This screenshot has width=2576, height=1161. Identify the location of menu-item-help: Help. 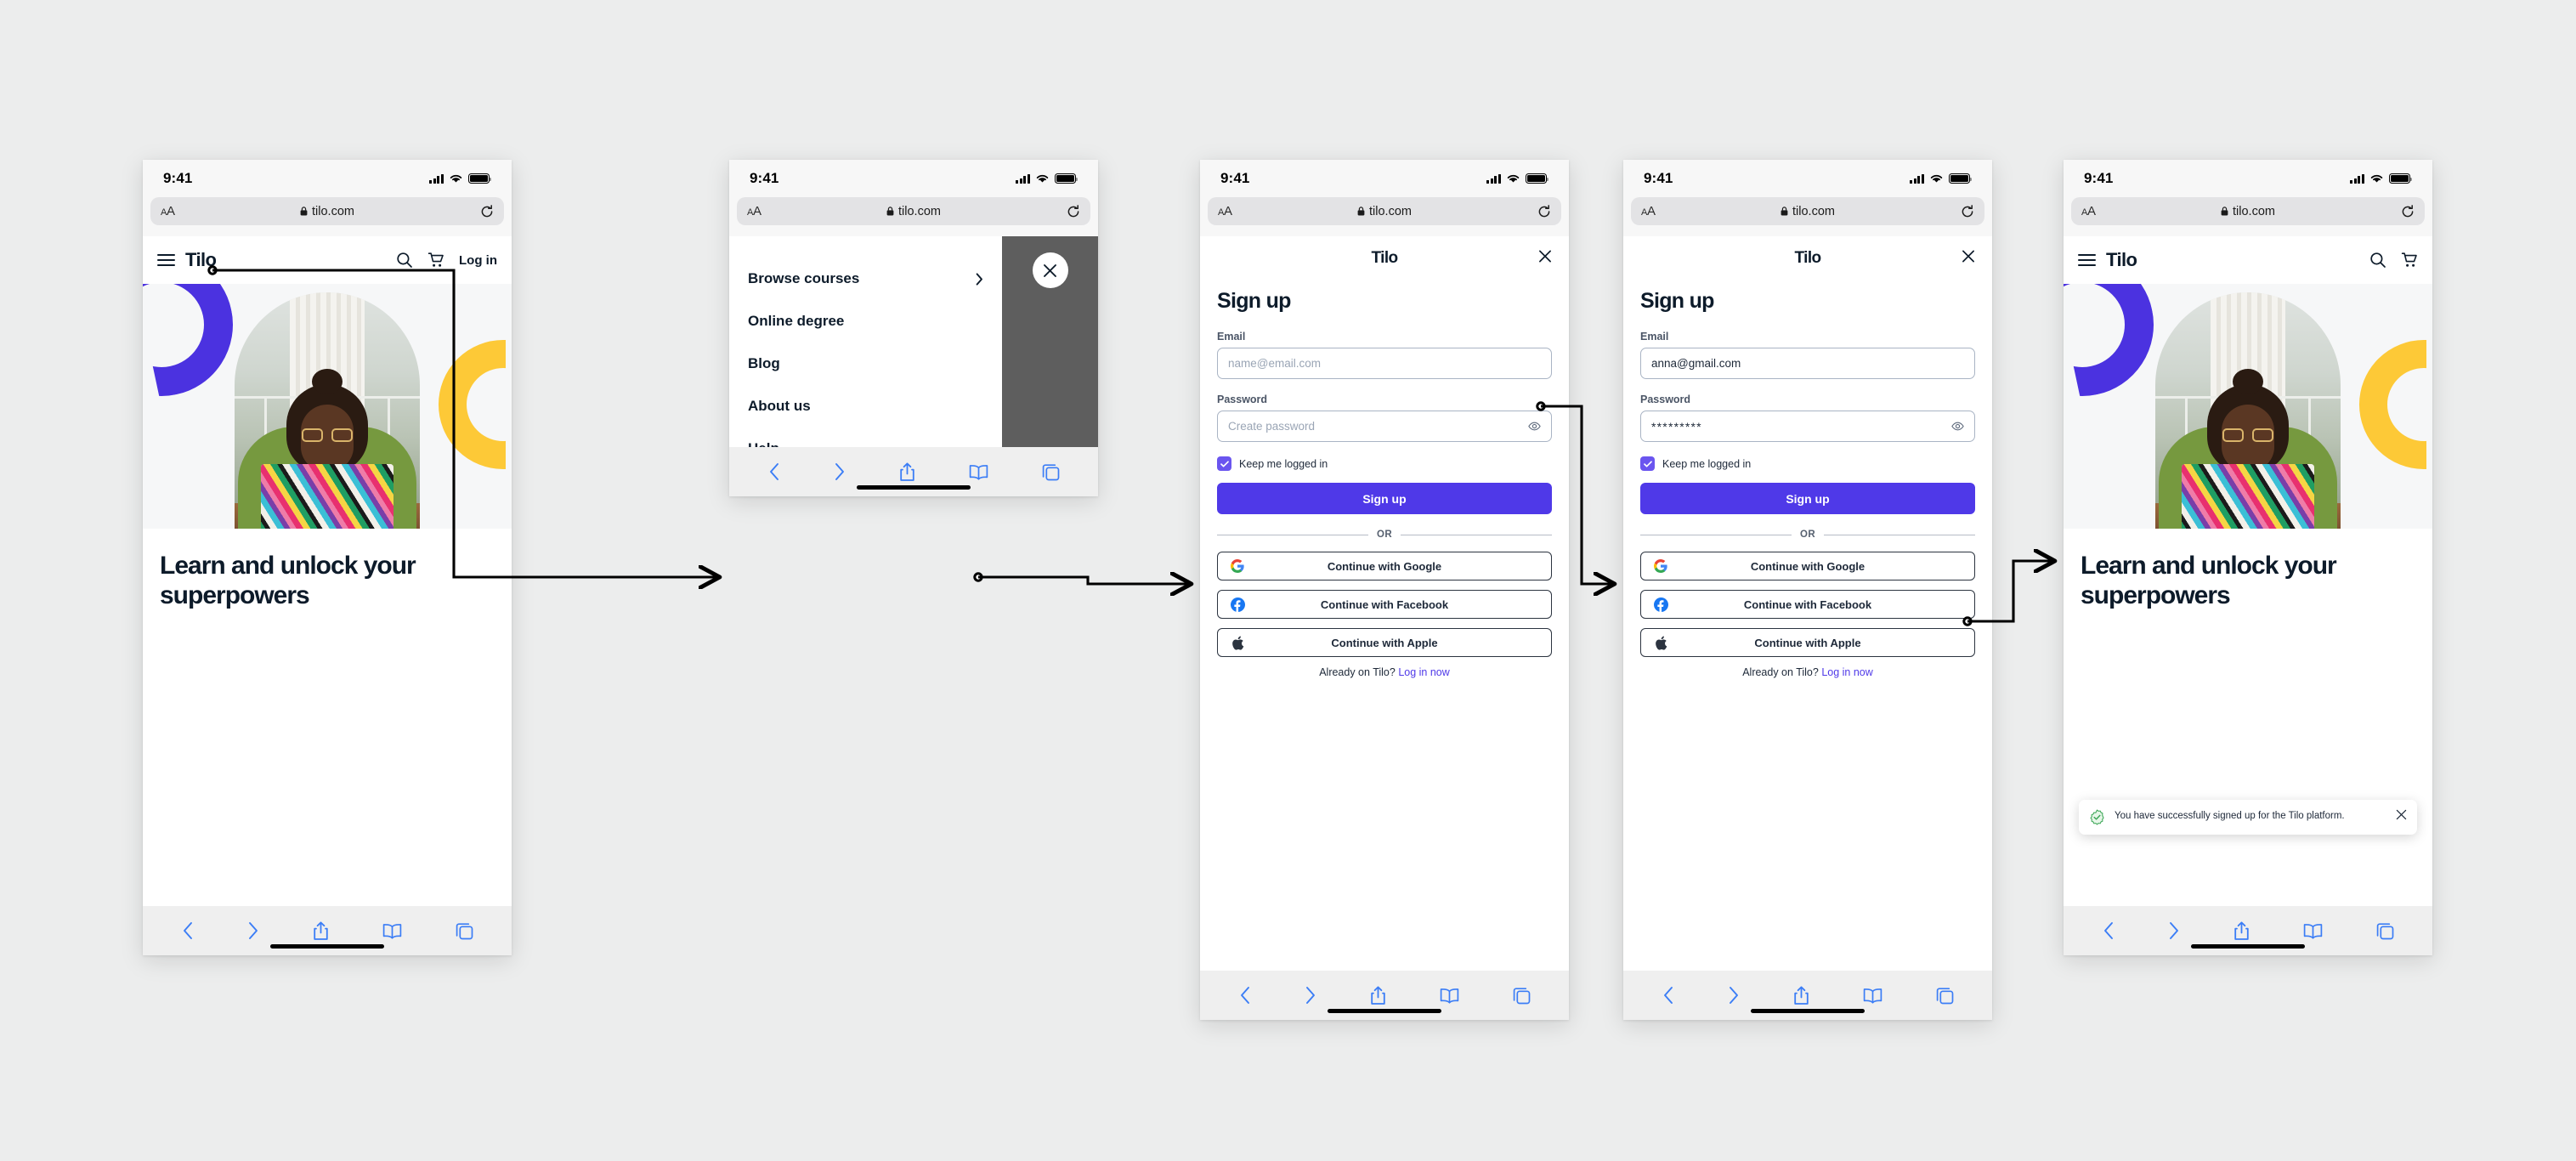
(865, 437).